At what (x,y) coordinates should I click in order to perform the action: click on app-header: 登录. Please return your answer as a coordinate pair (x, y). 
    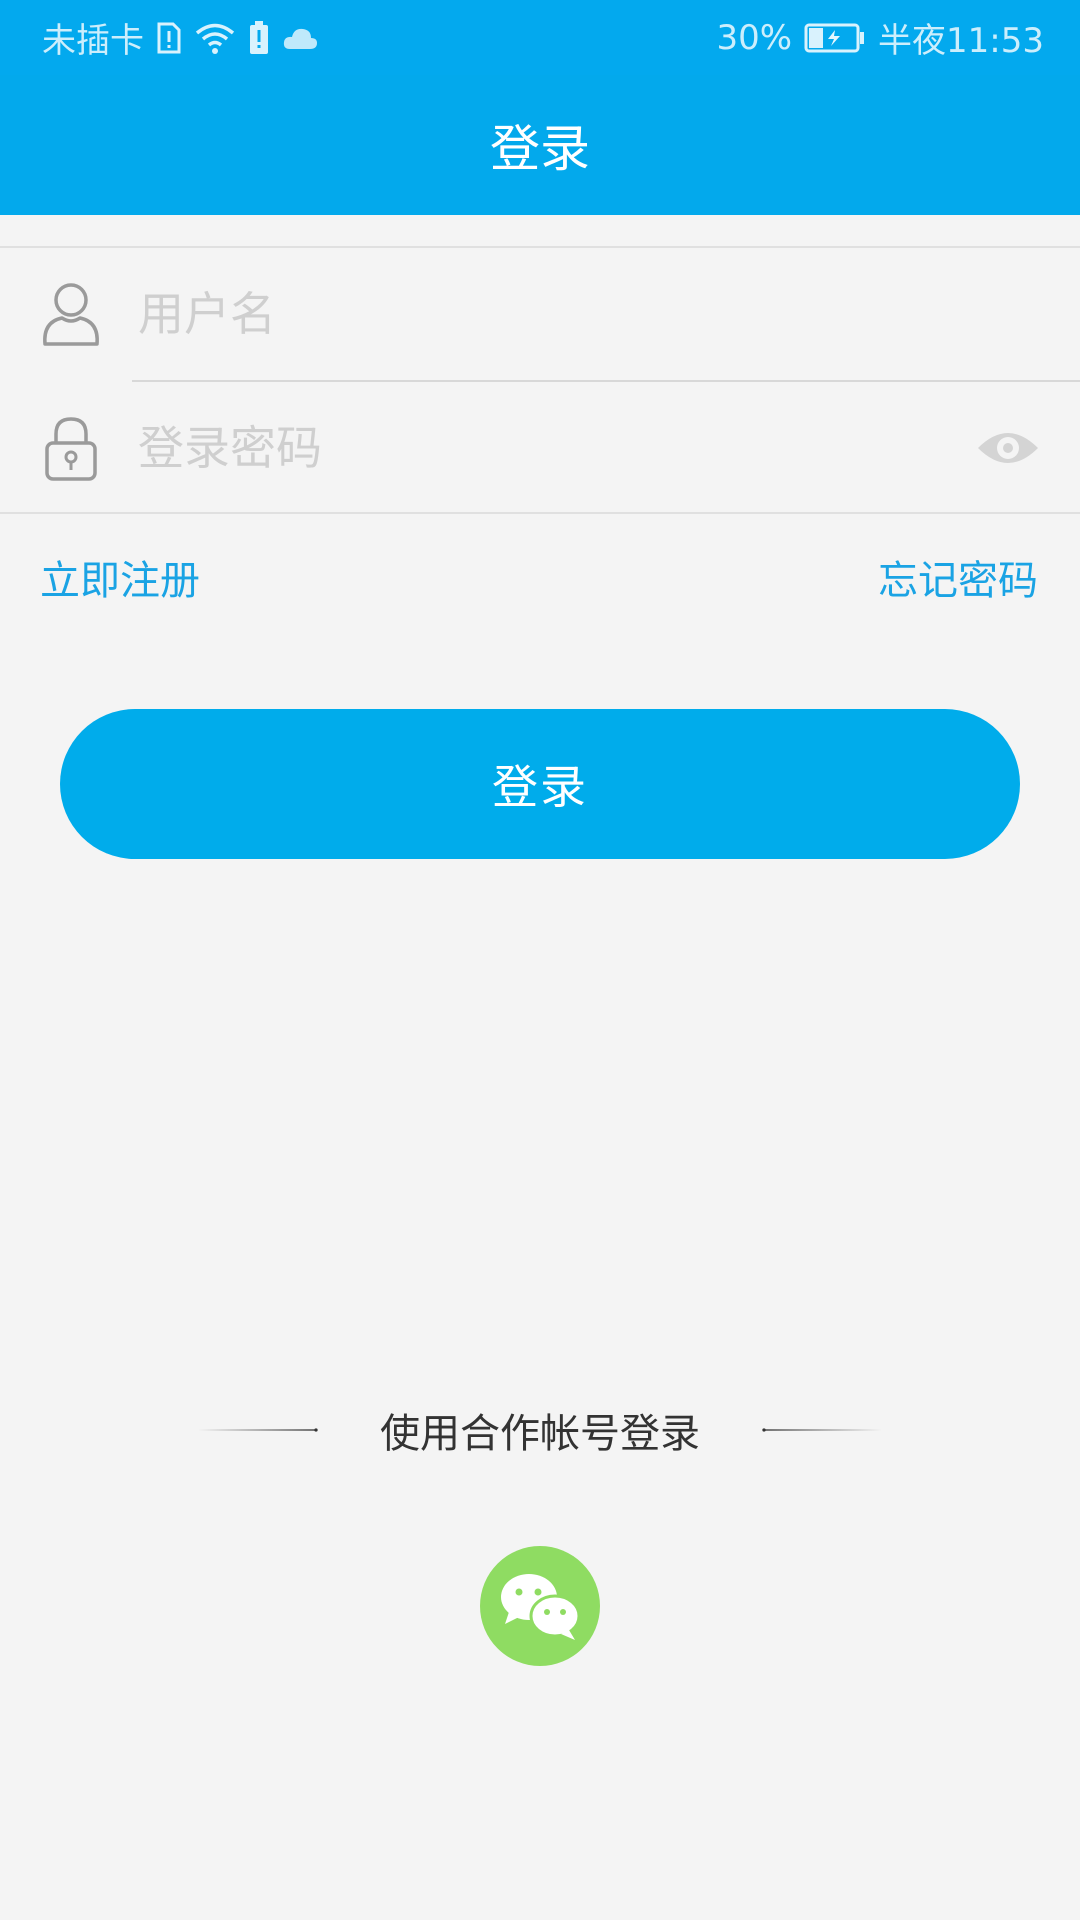
    Looking at the image, I should click on (540, 145).